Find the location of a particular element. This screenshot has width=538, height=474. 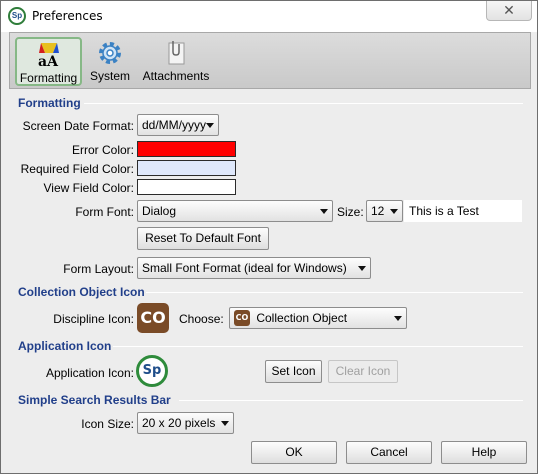

icon-size-combo: 20 x 20 pixels is located at coordinates (185, 423).